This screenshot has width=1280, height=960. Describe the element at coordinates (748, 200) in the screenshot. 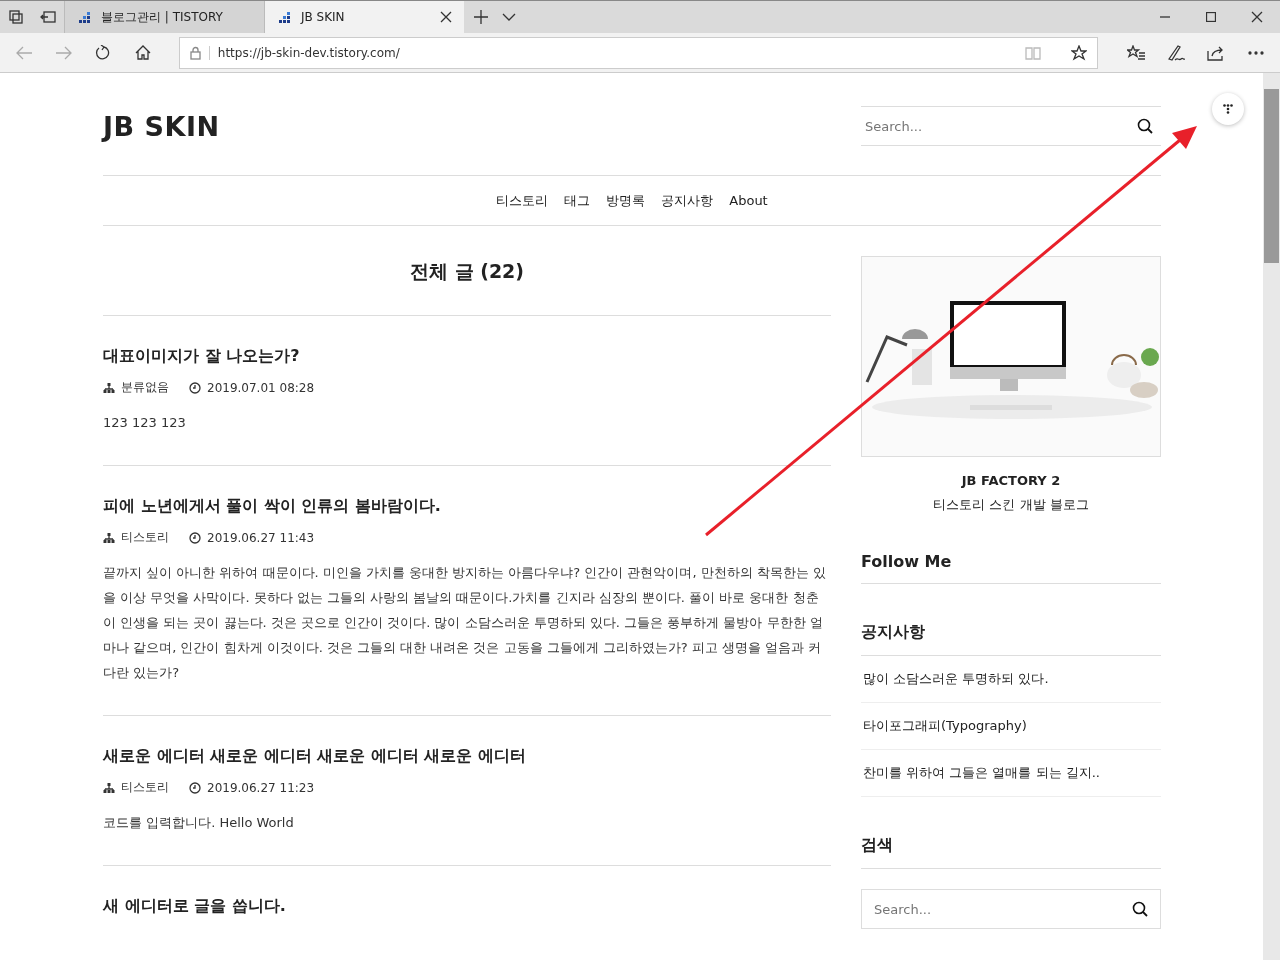

I see `nav-link: About` at that location.